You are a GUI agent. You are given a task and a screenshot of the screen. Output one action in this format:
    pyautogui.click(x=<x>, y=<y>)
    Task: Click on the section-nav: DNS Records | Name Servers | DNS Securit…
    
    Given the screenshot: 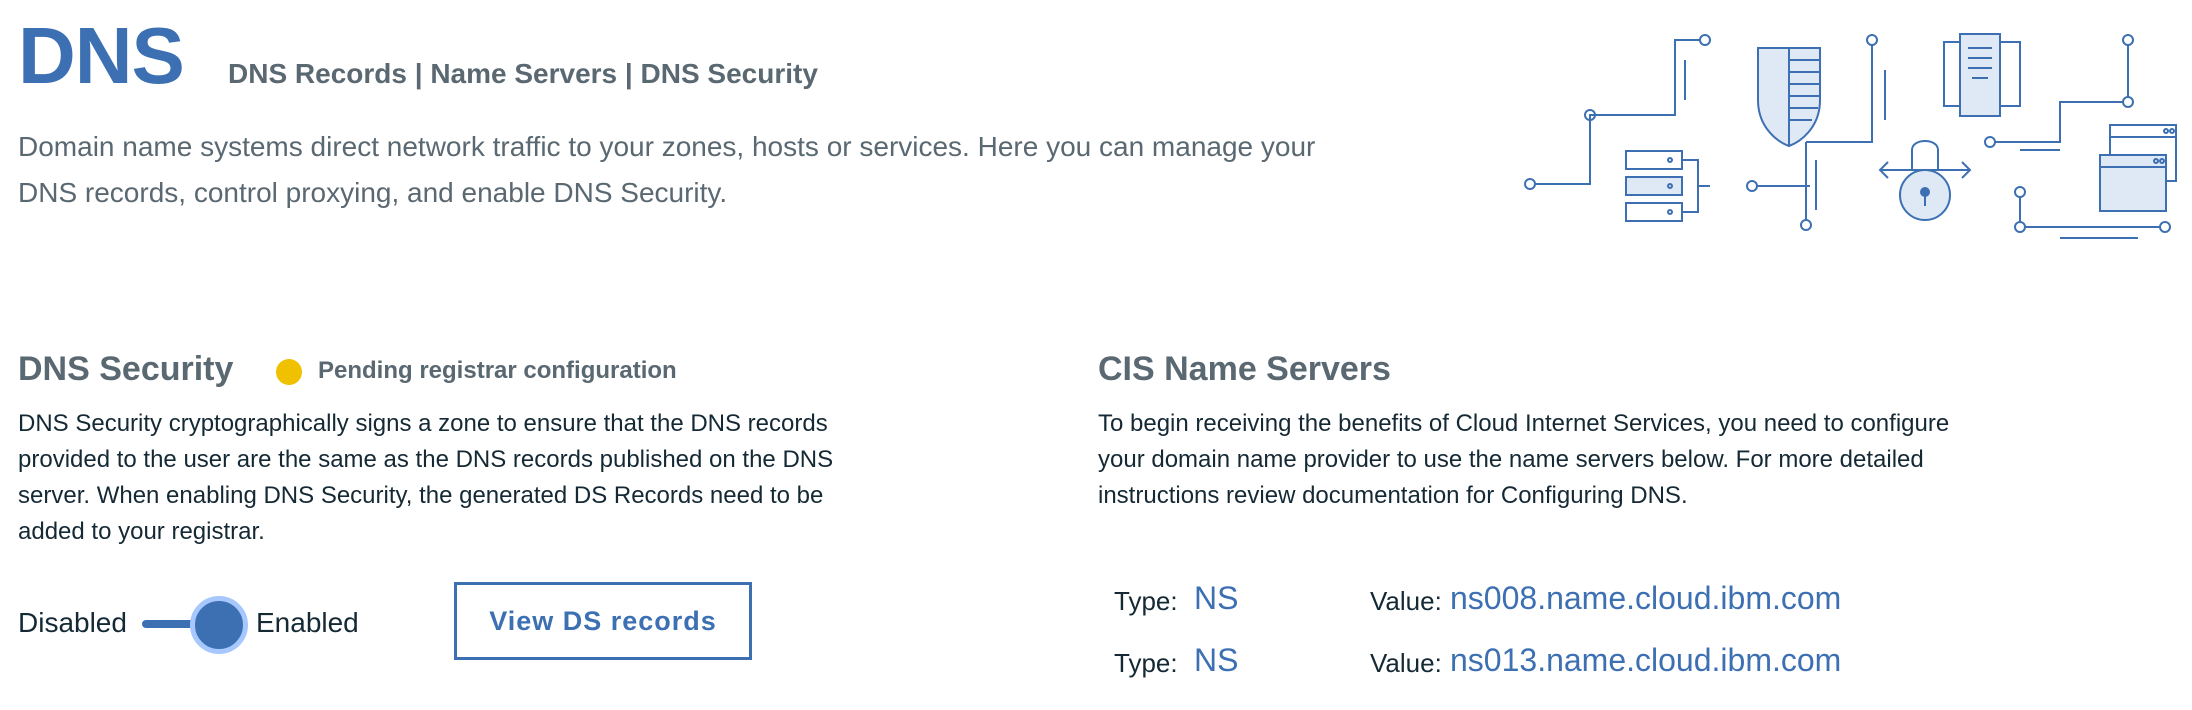 What is the action you would take?
    pyautogui.click(x=523, y=73)
    